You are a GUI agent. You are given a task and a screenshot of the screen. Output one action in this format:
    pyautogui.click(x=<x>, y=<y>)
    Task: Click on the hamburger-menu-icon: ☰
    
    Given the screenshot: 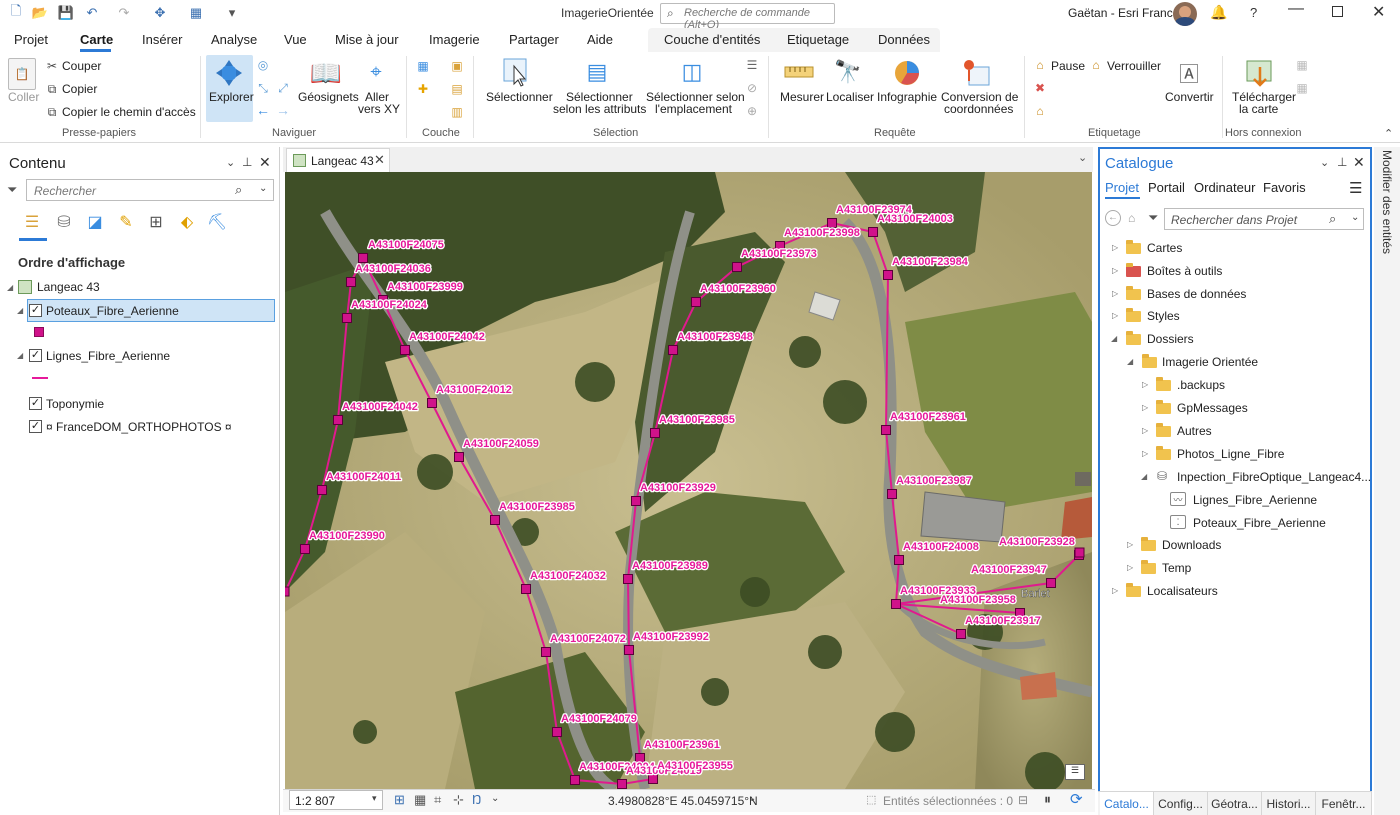 What is the action you would take?
    pyautogui.click(x=1355, y=188)
    